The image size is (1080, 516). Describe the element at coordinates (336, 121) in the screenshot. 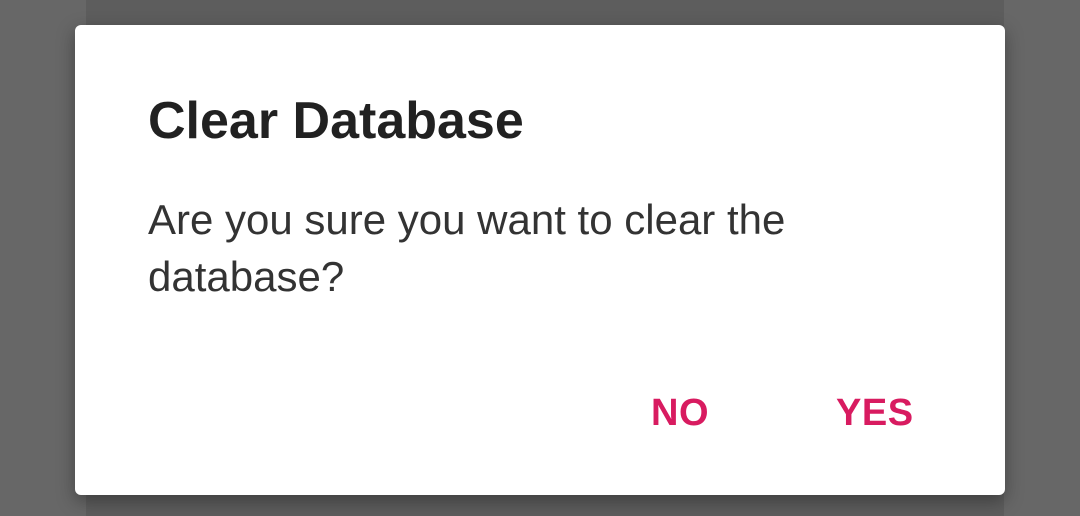

I see `dialog-title: Clear Database` at that location.